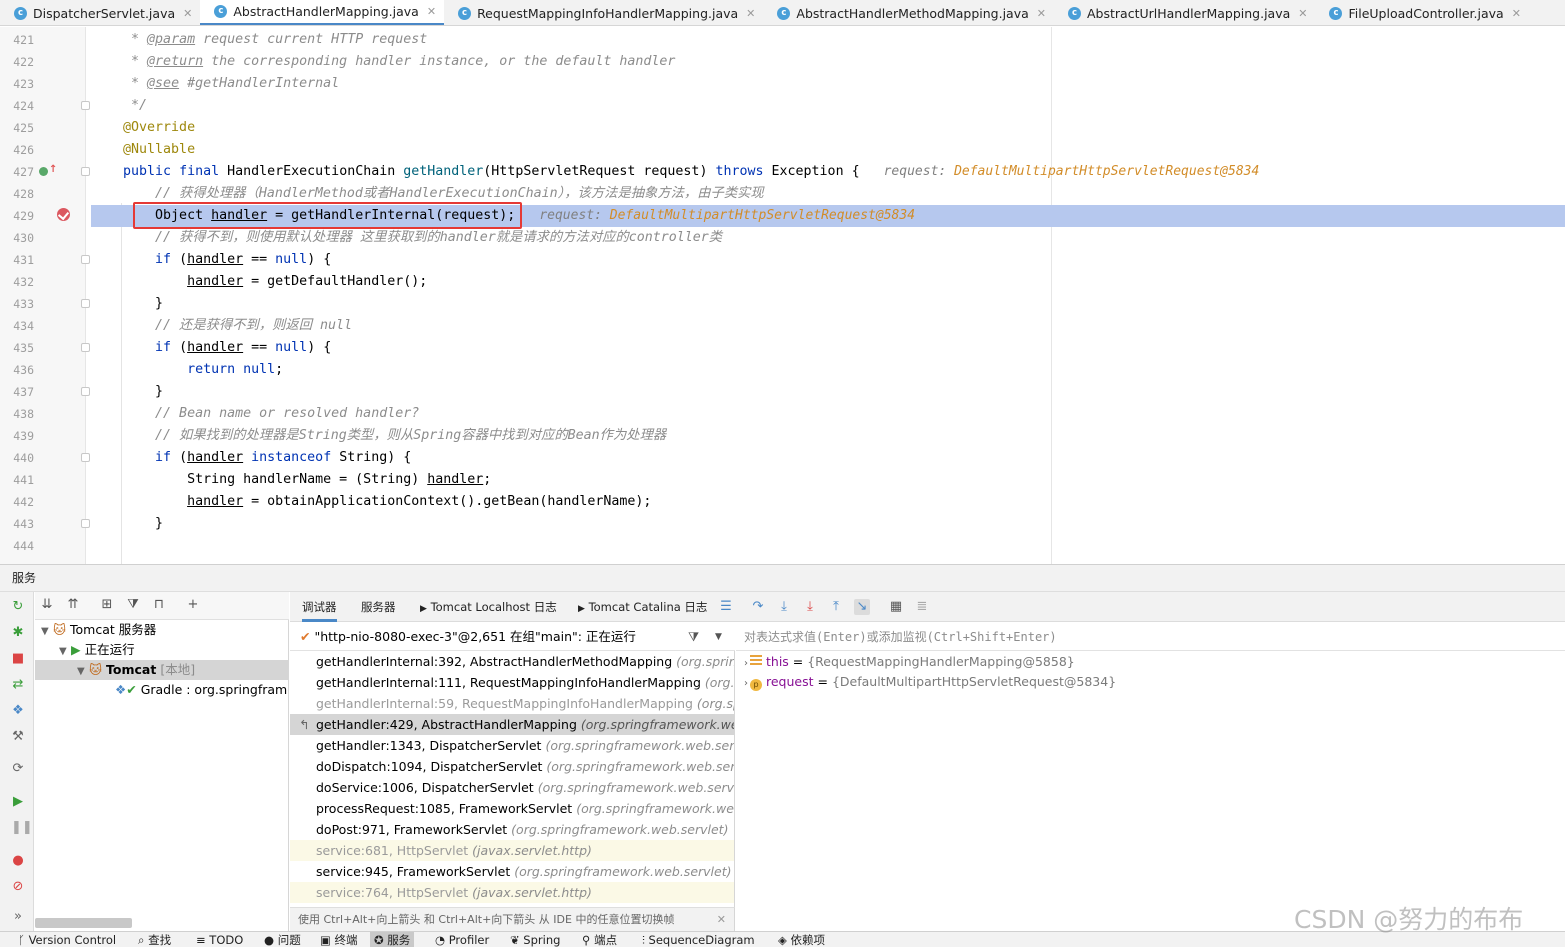  What do you see at coordinates (908, 12) in the screenshot?
I see `tab-abstracthandlermethodmapping: c AbstractHandlerMethodMapping.java ✕` at bounding box center [908, 12].